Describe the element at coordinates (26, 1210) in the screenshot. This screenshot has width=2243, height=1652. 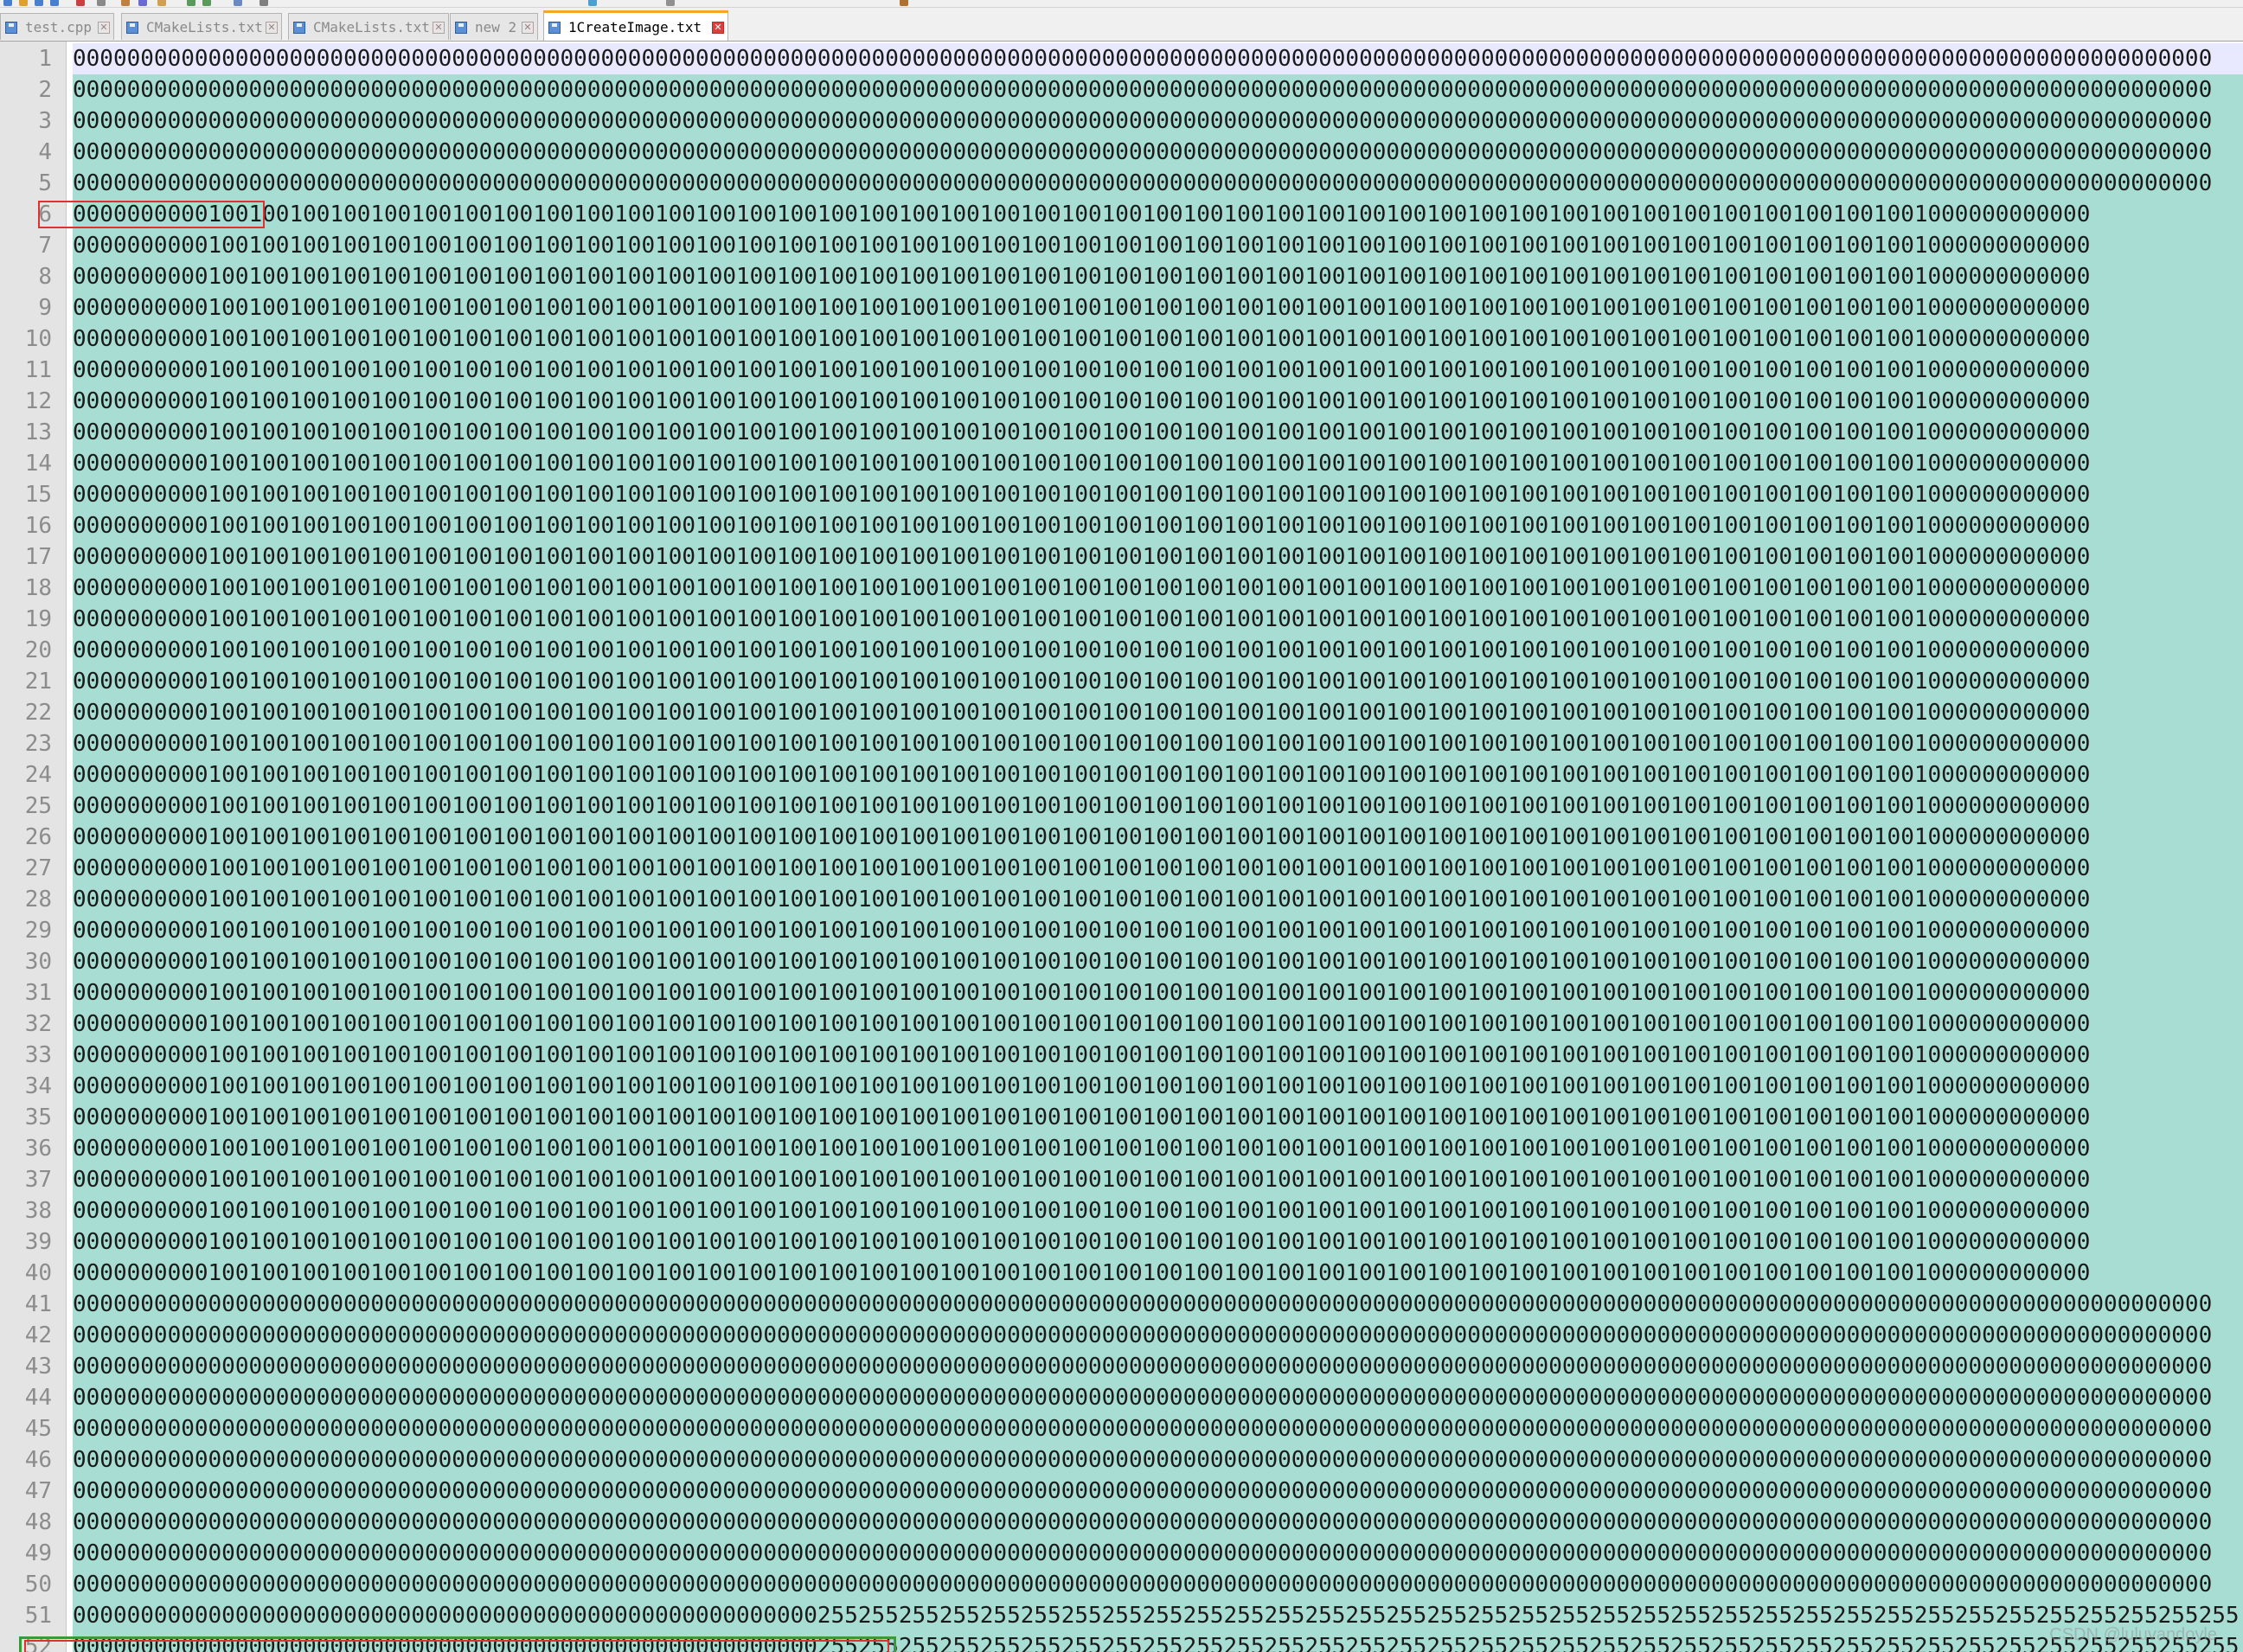
I see `line-number: 38` at that location.